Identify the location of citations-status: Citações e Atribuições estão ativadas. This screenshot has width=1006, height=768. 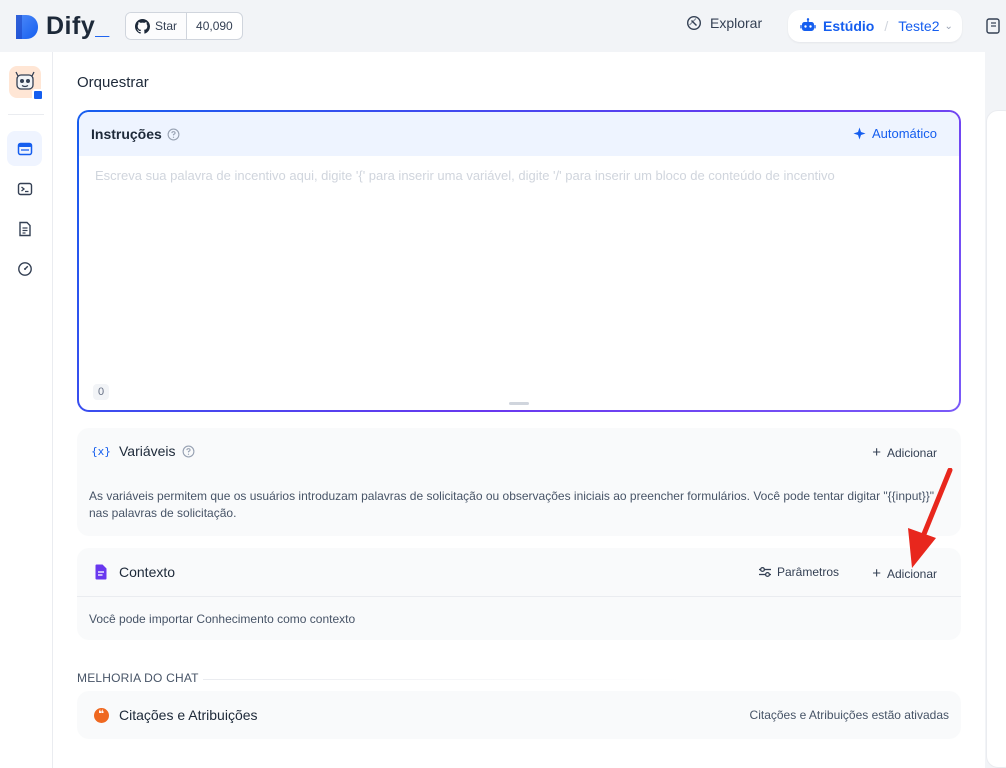
(849, 715).